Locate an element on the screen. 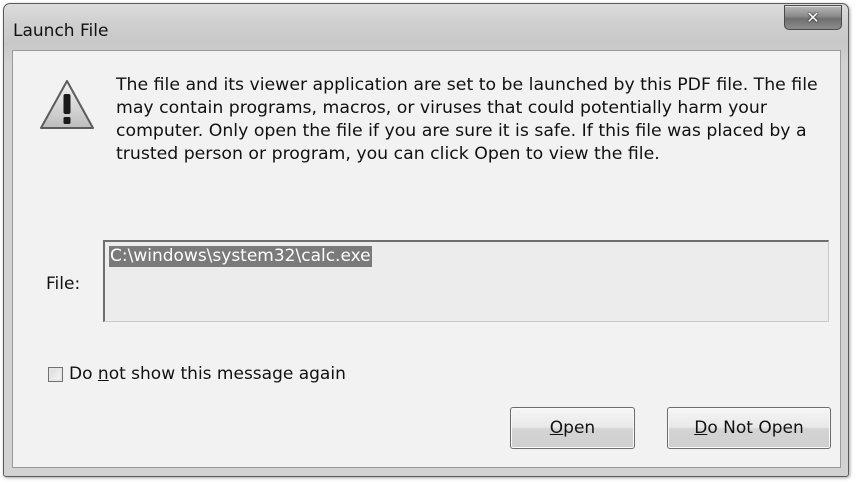 This screenshot has height=483, width=856. do-not-show-again-row: Do not show this message again is located at coordinates (197, 374).